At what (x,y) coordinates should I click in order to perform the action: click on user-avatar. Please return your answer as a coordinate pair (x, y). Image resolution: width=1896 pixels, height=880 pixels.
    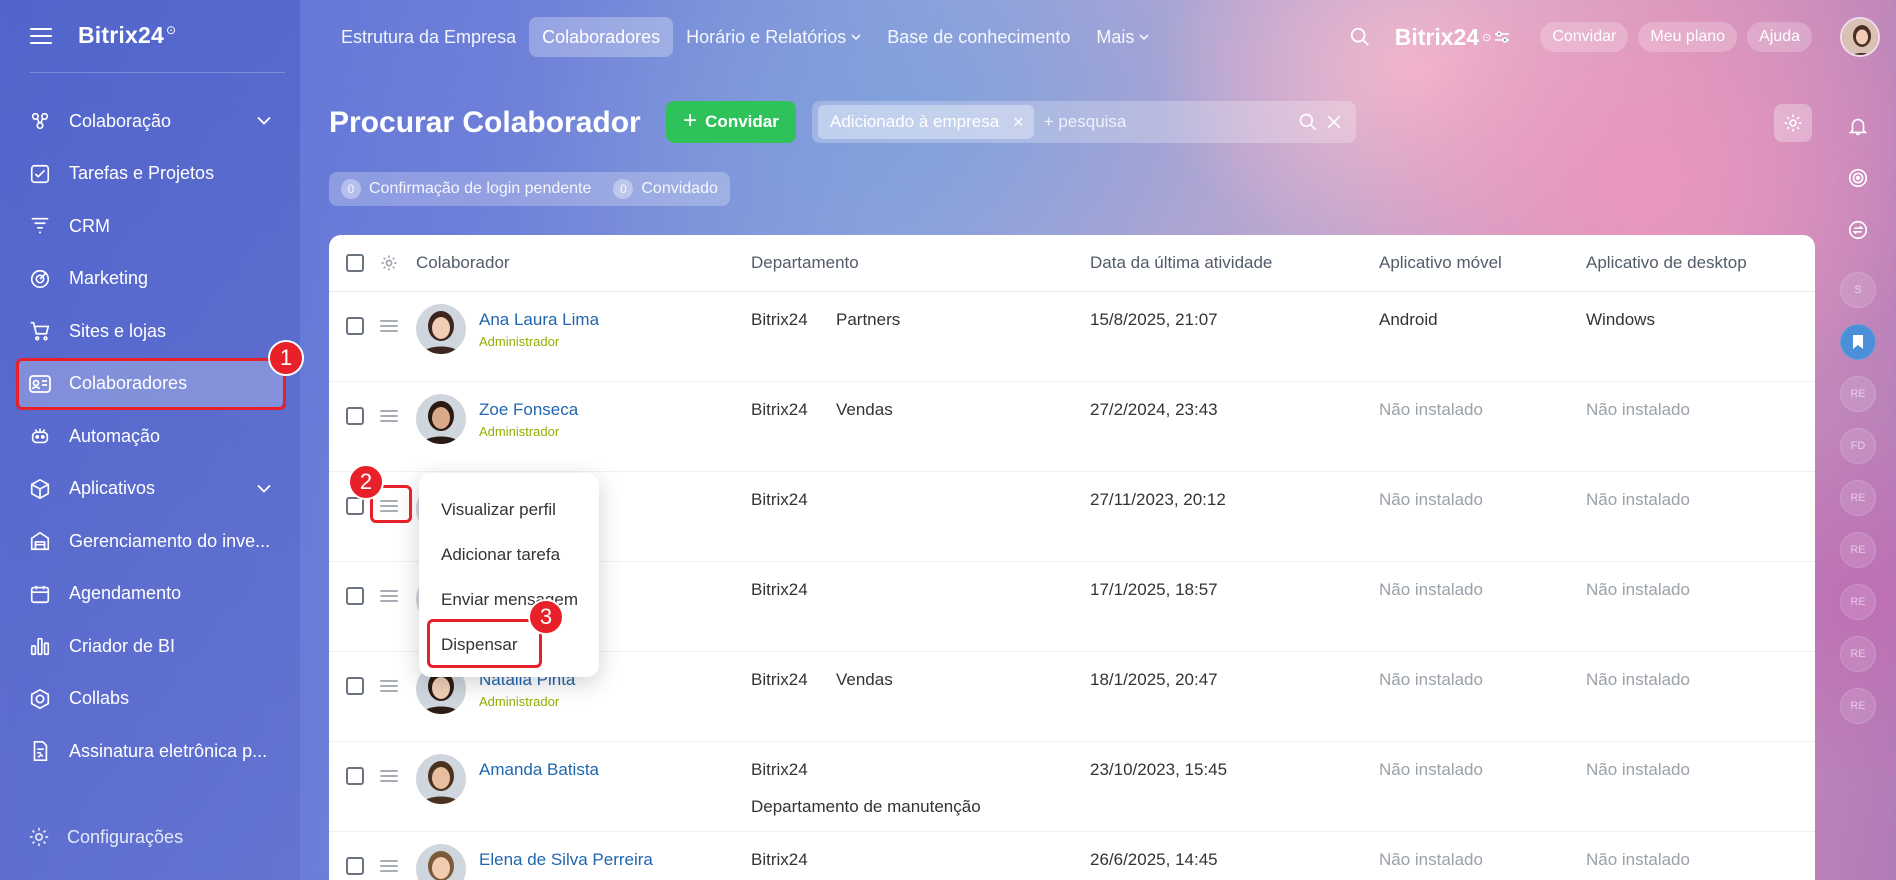
    Looking at the image, I should click on (1860, 37).